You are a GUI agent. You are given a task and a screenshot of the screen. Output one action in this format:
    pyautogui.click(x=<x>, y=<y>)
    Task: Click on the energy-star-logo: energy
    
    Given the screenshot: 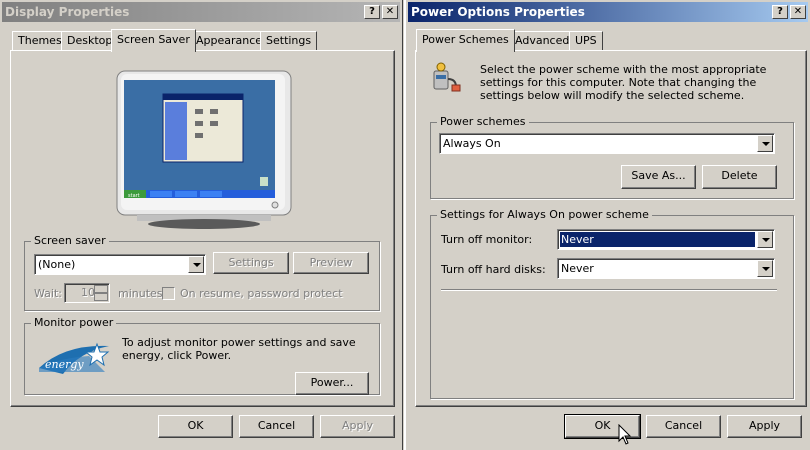 What is the action you would take?
    pyautogui.click(x=74, y=358)
    